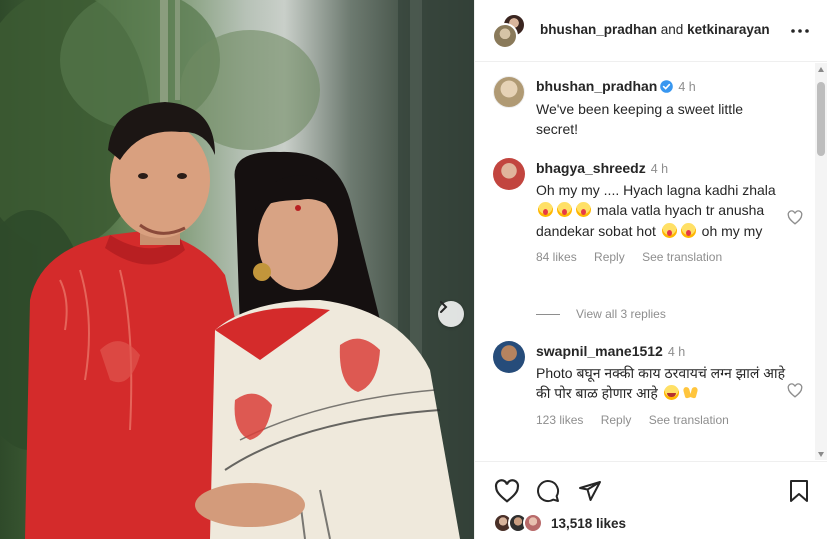 The height and width of the screenshot is (539, 827). What do you see at coordinates (621, 314) in the screenshot?
I see `view-replies-label: View all 3 replies` at bounding box center [621, 314].